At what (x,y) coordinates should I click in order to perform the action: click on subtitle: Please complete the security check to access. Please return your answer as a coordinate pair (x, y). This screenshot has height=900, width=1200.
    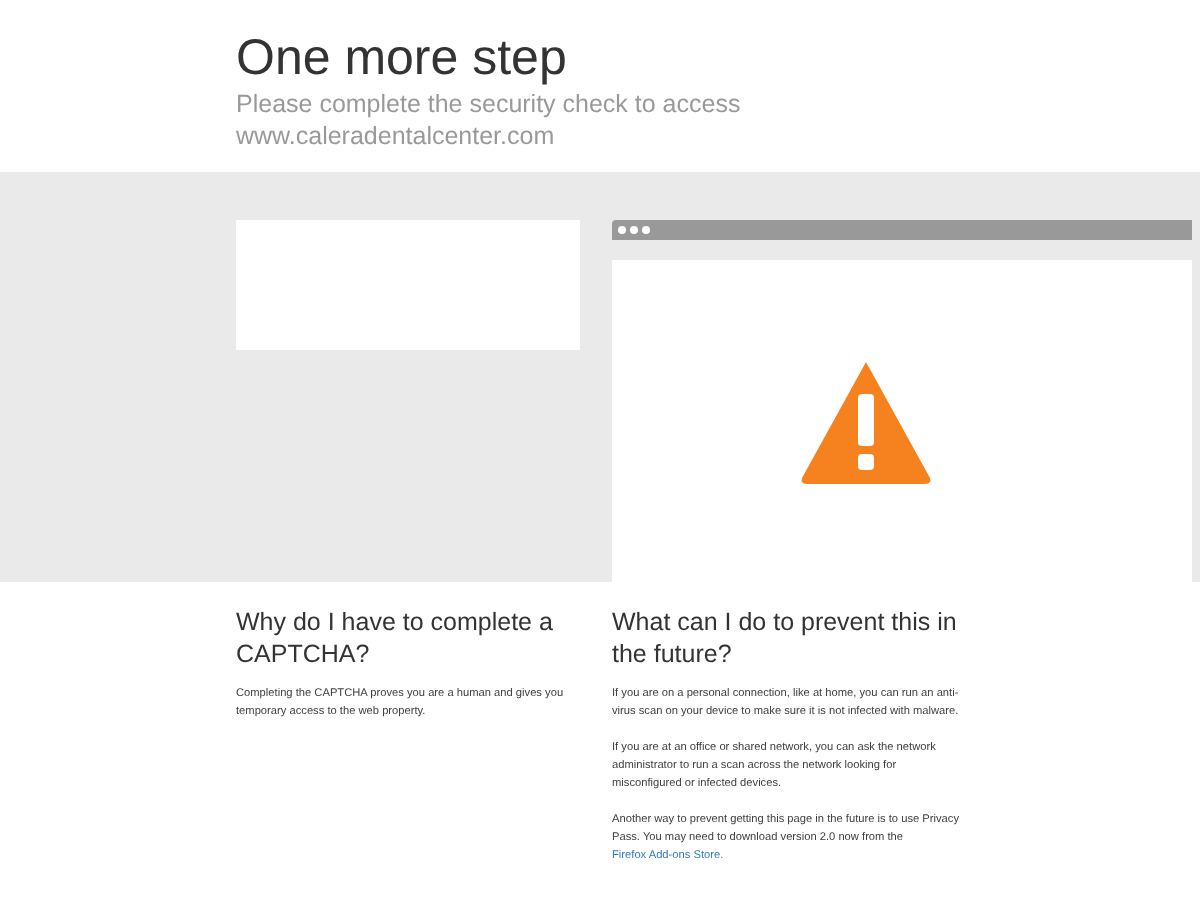
    Looking at the image, I should click on (489, 104).